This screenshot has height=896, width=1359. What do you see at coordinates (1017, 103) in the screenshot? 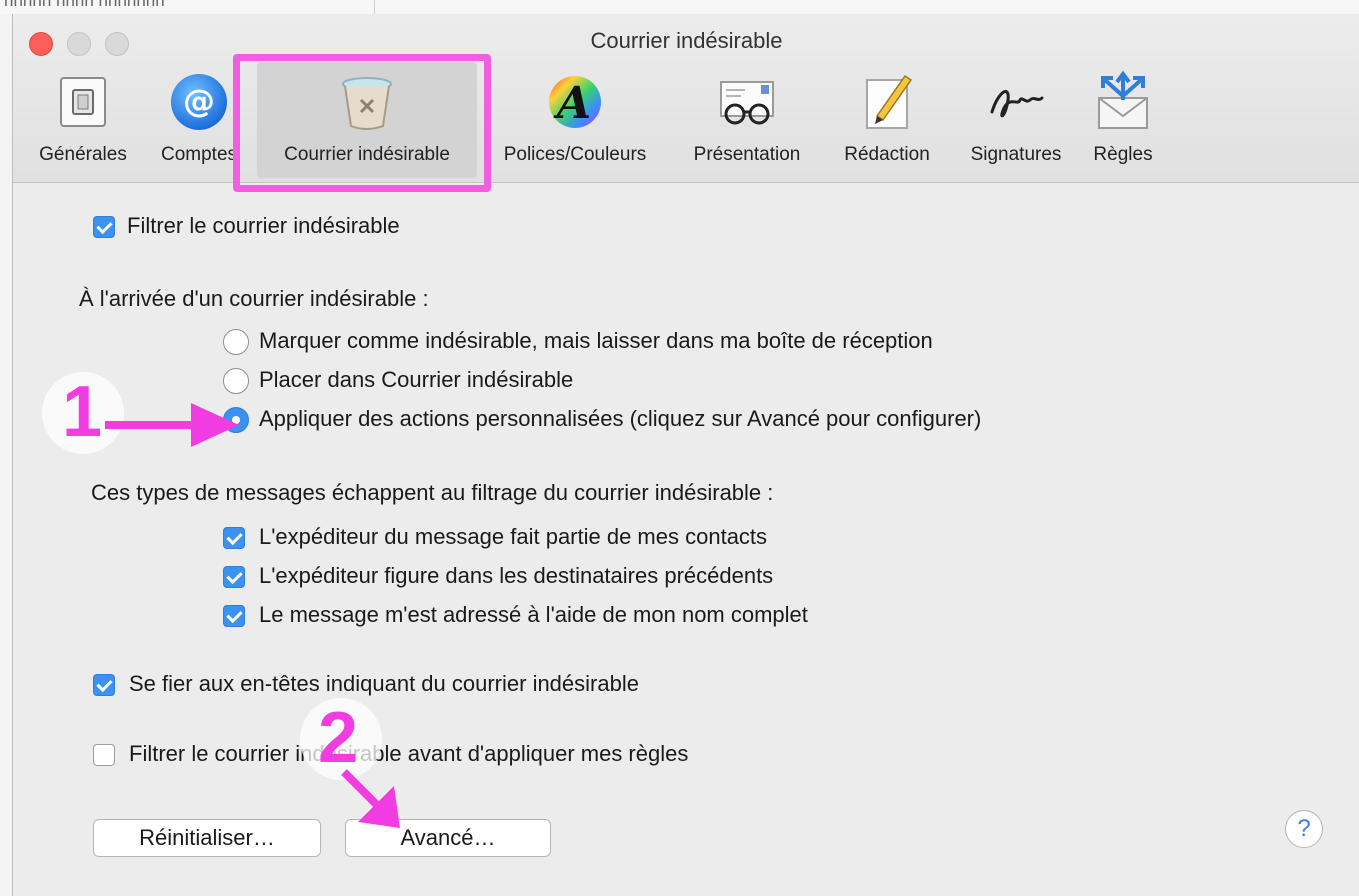
I see `signature-icon` at bounding box center [1017, 103].